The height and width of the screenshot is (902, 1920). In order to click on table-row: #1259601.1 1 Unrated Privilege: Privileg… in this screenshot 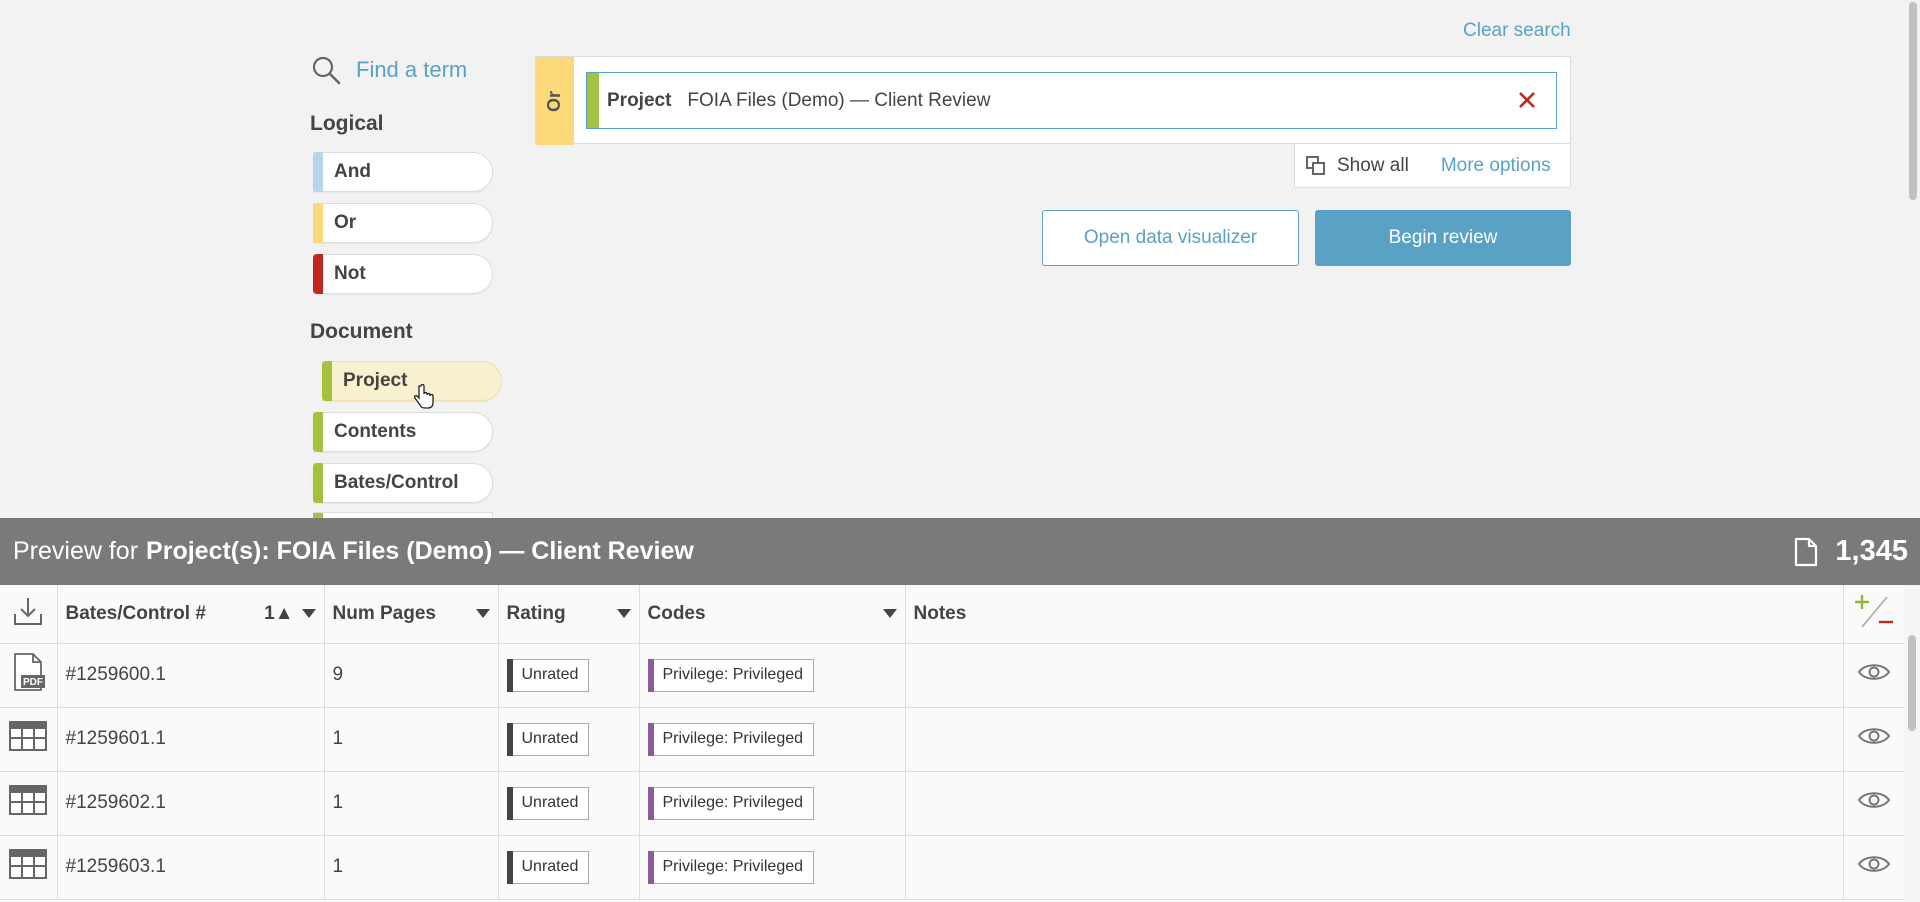, I will do `click(952, 739)`.